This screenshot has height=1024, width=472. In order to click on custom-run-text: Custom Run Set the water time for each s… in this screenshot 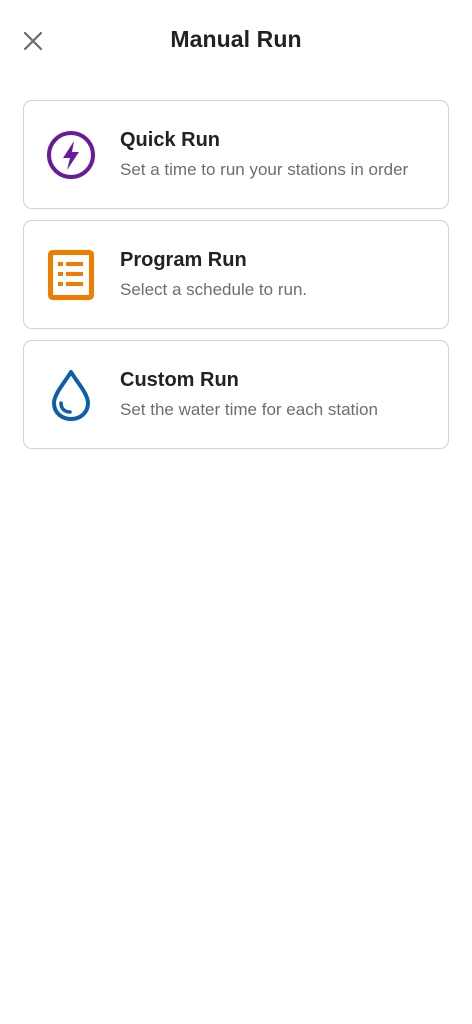, I will do `click(284, 394)`.